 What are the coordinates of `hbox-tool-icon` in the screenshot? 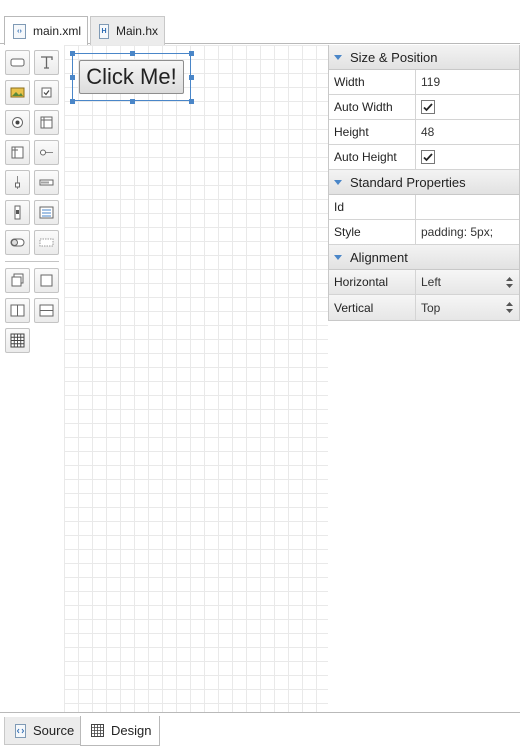 It's located at (17, 310).